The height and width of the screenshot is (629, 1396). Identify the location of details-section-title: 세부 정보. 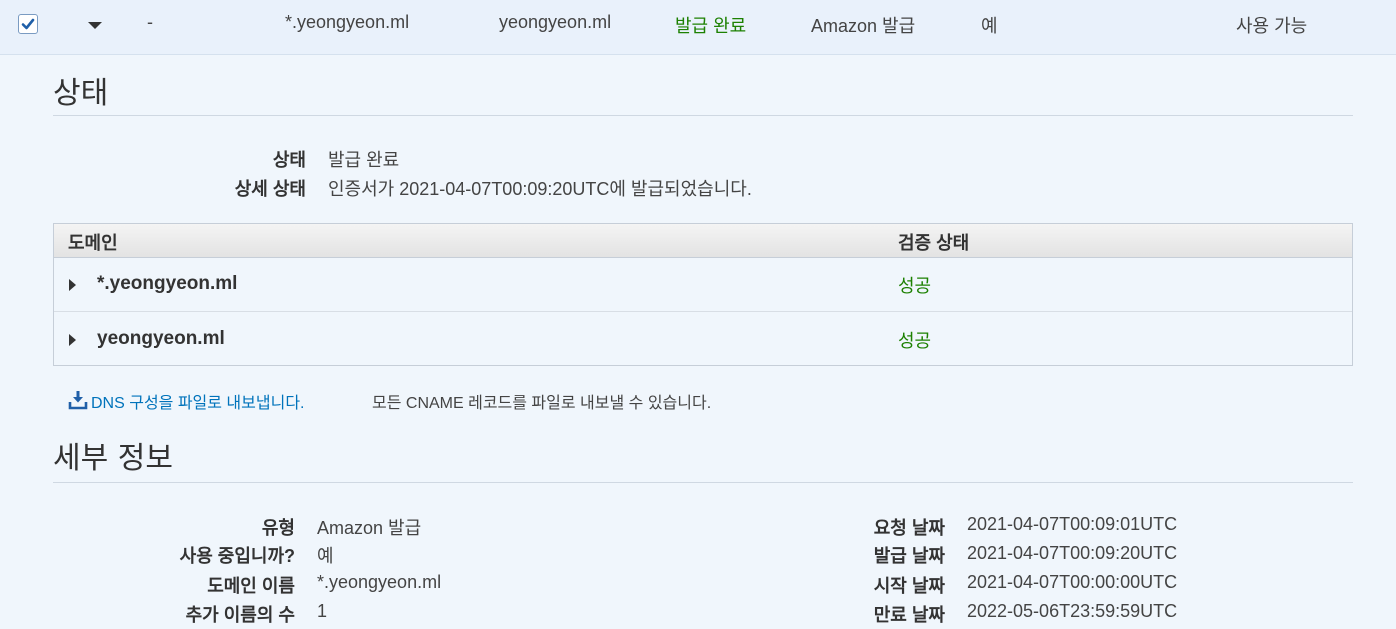
(113, 458).